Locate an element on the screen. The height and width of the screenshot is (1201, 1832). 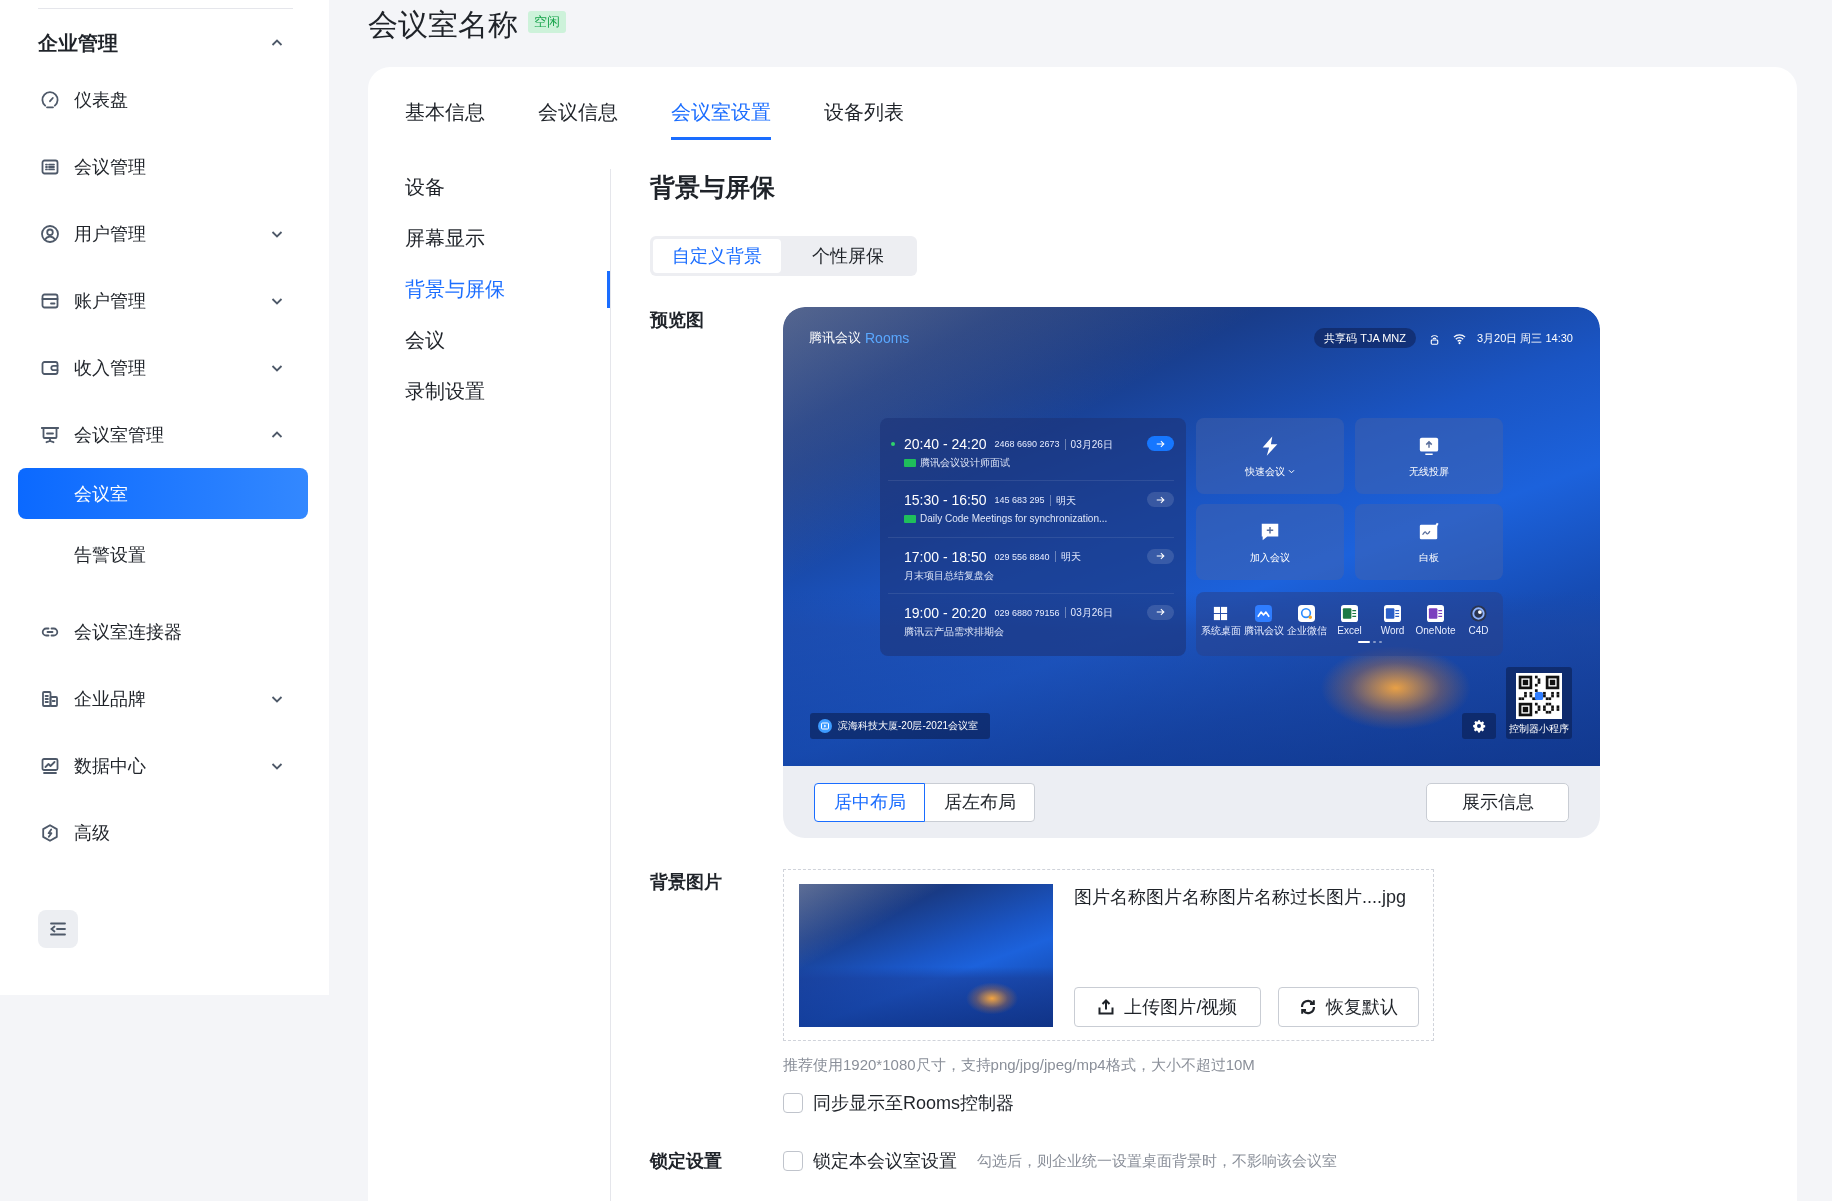
tab: 会议室设置 is located at coordinates (721, 119).